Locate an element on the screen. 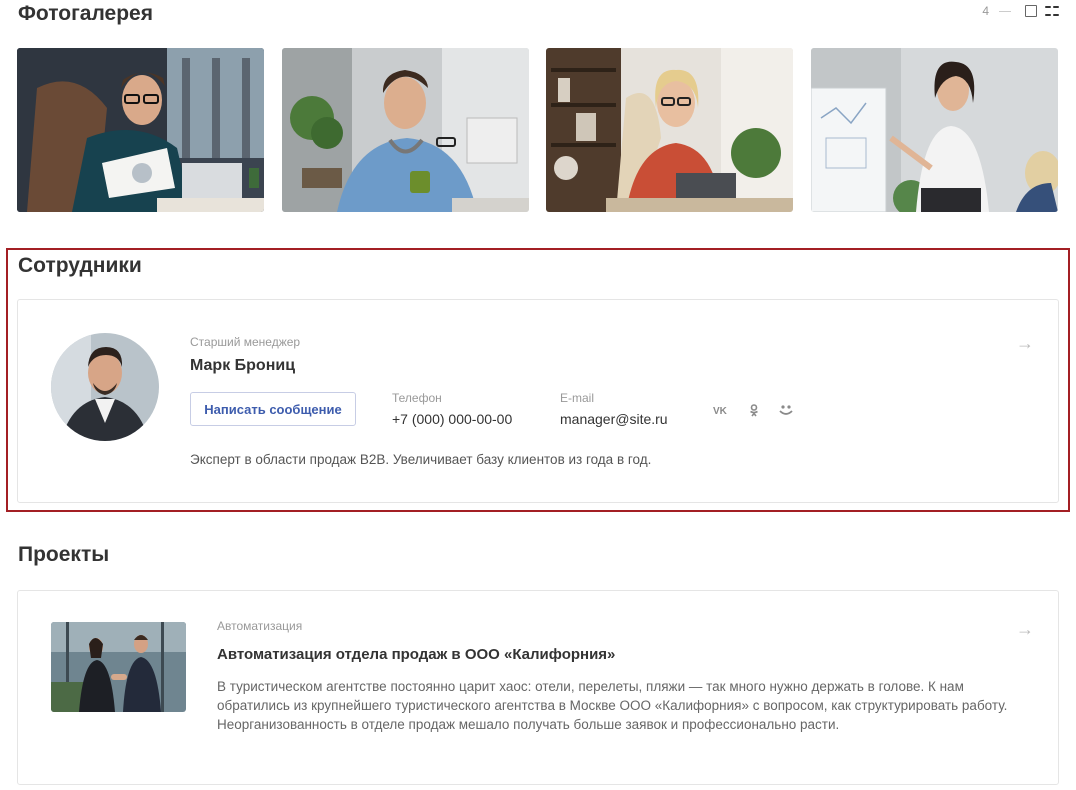  photo-woman-on-phone is located at coordinates (670, 130).